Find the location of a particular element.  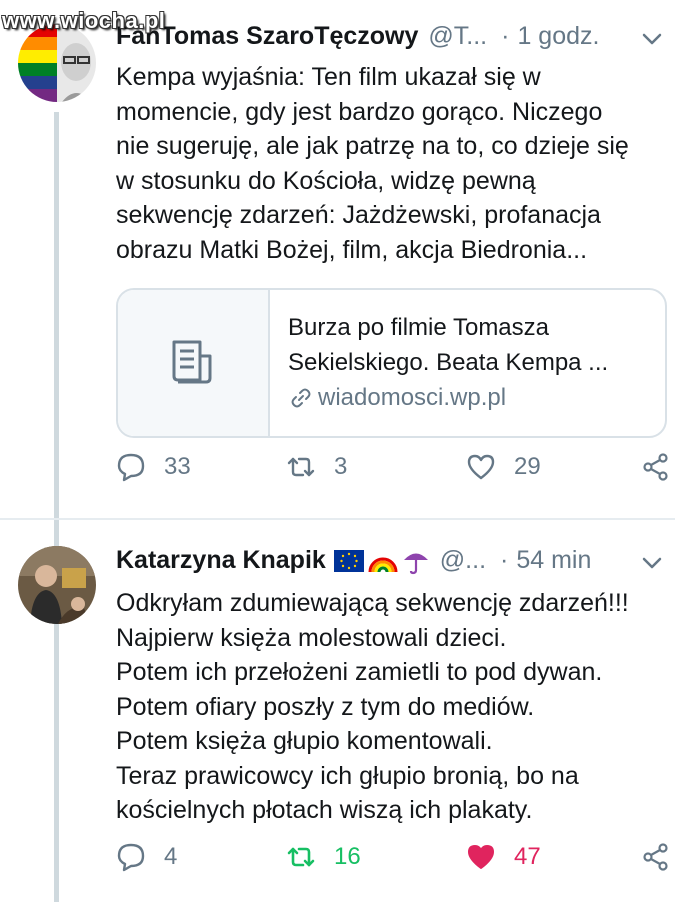

card-domain: wiadomosci.wp.pl is located at coordinates (448, 397).